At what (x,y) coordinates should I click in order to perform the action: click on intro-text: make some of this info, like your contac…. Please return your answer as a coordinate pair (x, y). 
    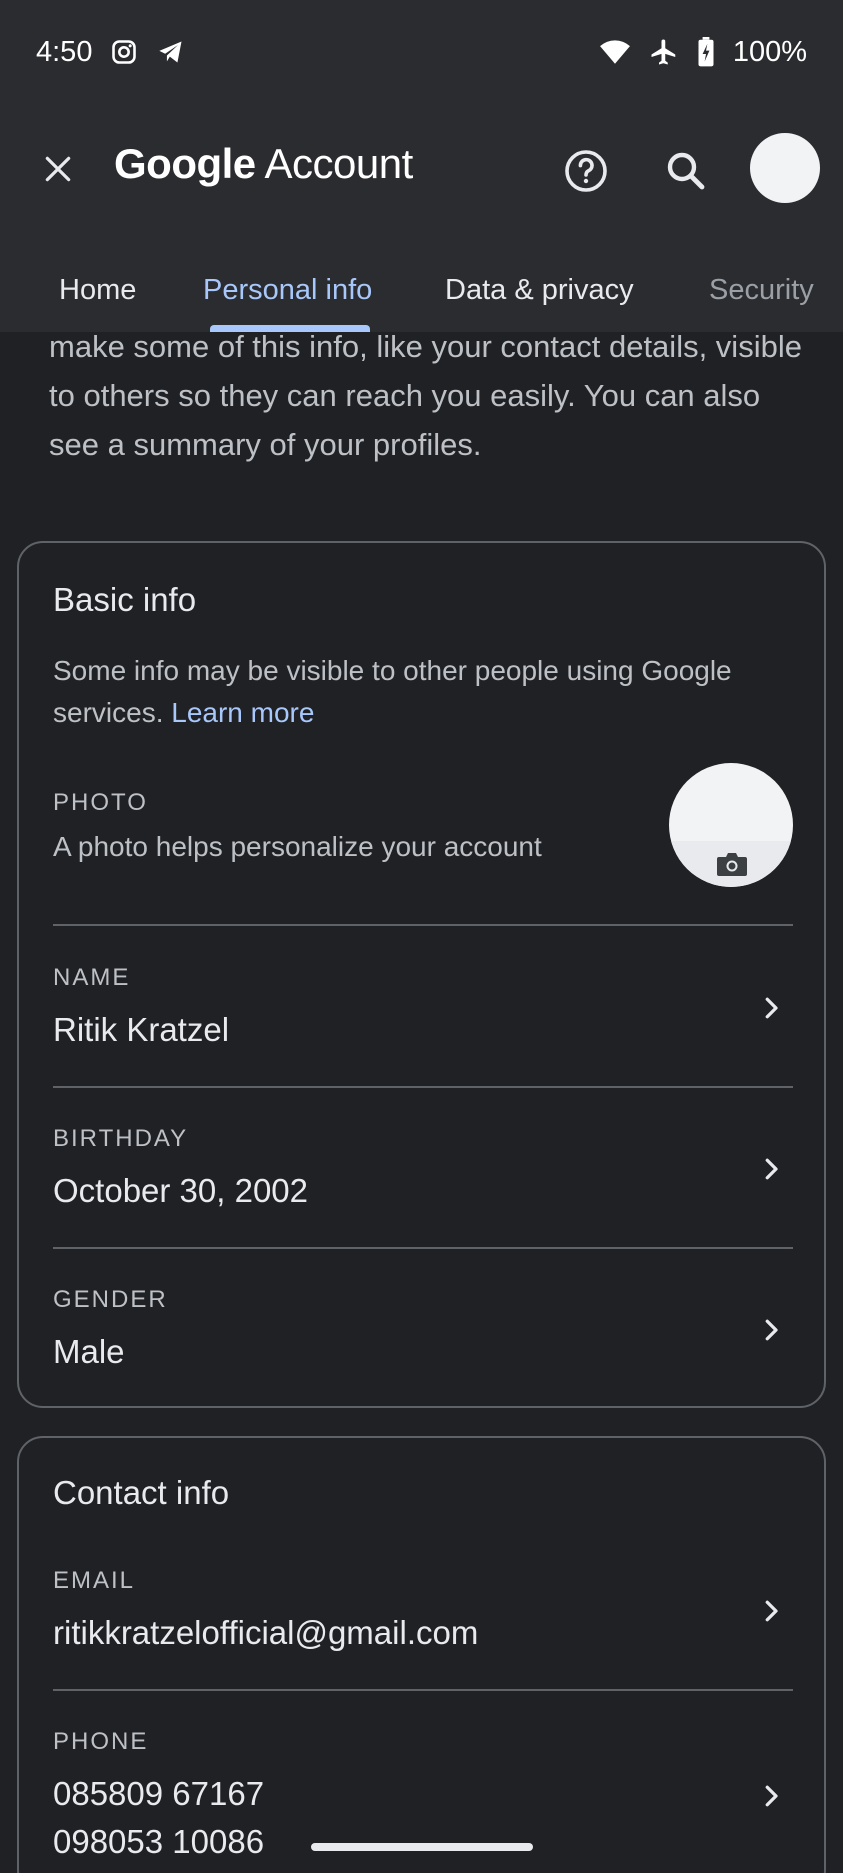
    Looking at the image, I should click on (425, 395).